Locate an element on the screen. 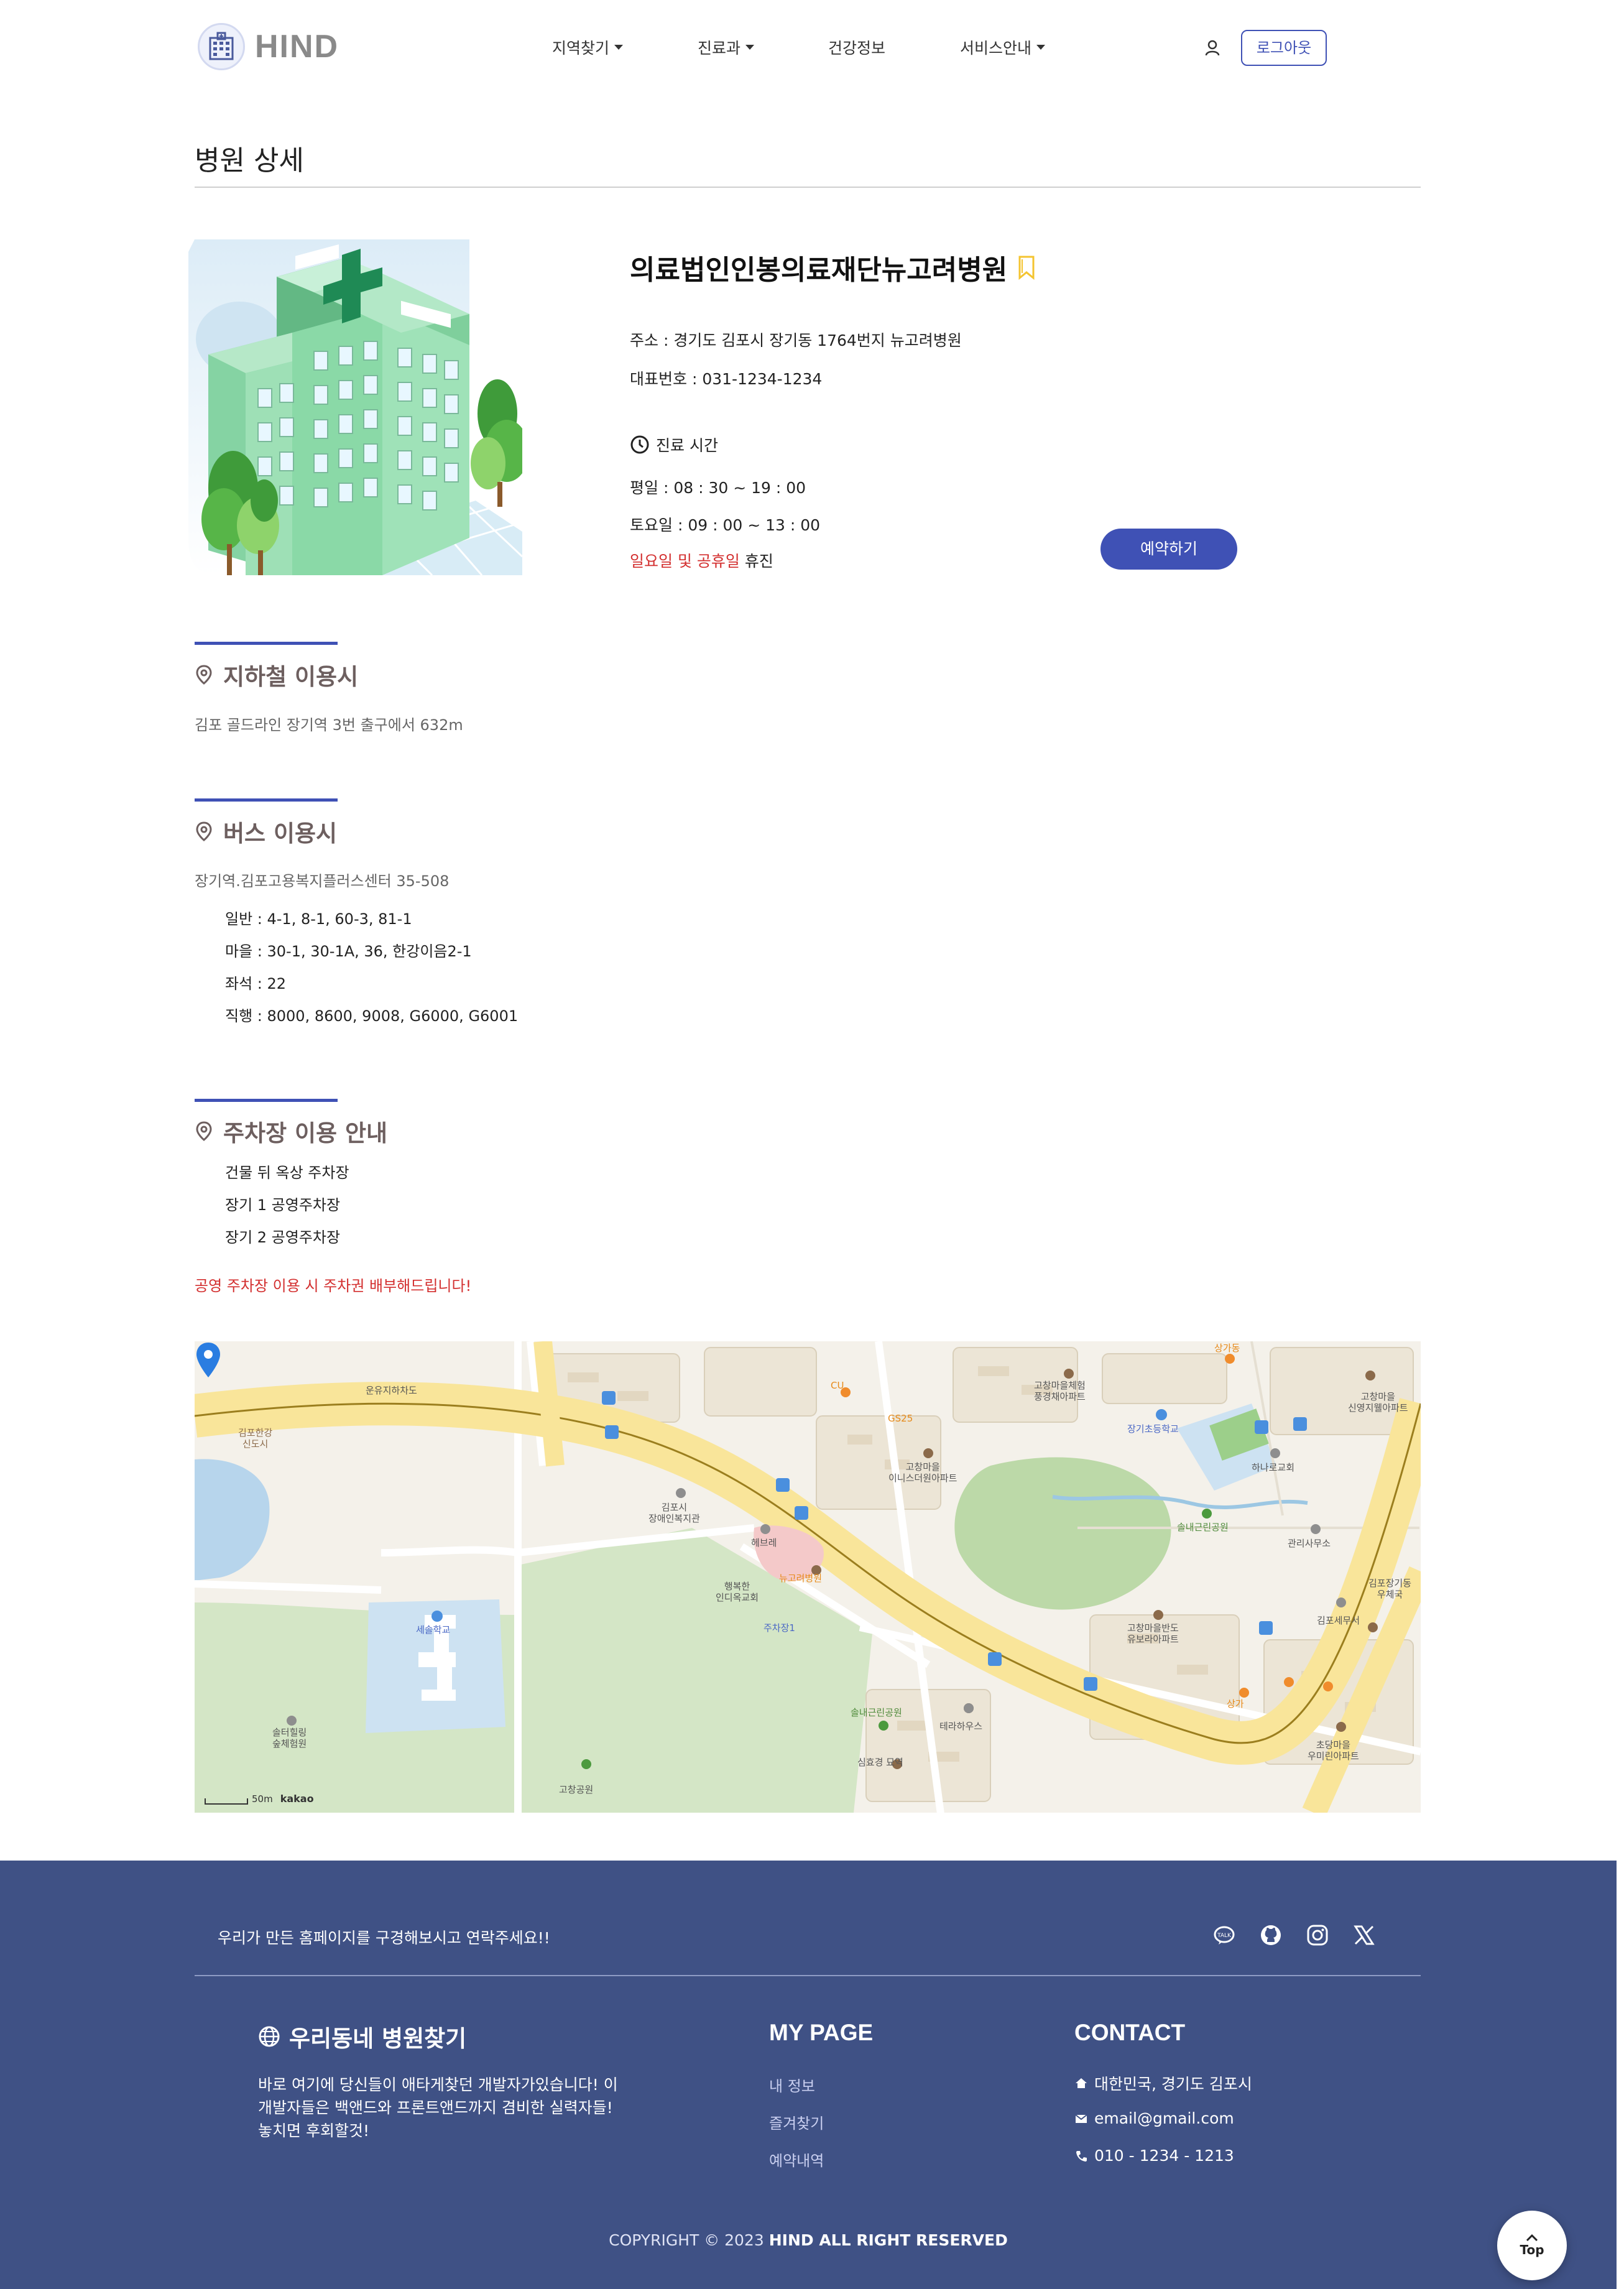 This screenshot has width=1624, height=2289. hours-saturday: 토요일 : 09 : 00 ~ 13 : 00 is located at coordinates (725, 525).